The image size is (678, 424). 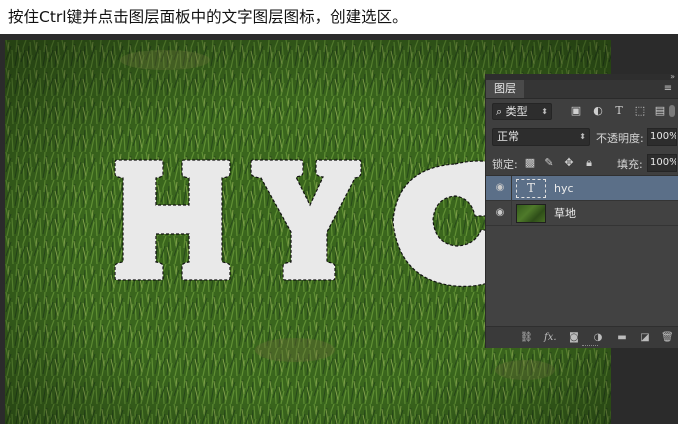 What do you see at coordinates (630, 164) in the screenshot?
I see `fill-label: 填充:` at bounding box center [630, 164].